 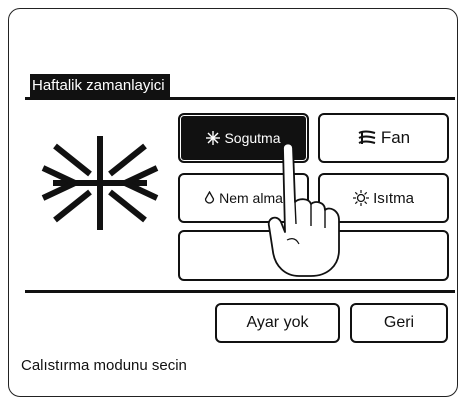 What do you see at coordinates (209, 198) in the screenshot?
I see `droplet-icon` at bounding box center [209, 198].